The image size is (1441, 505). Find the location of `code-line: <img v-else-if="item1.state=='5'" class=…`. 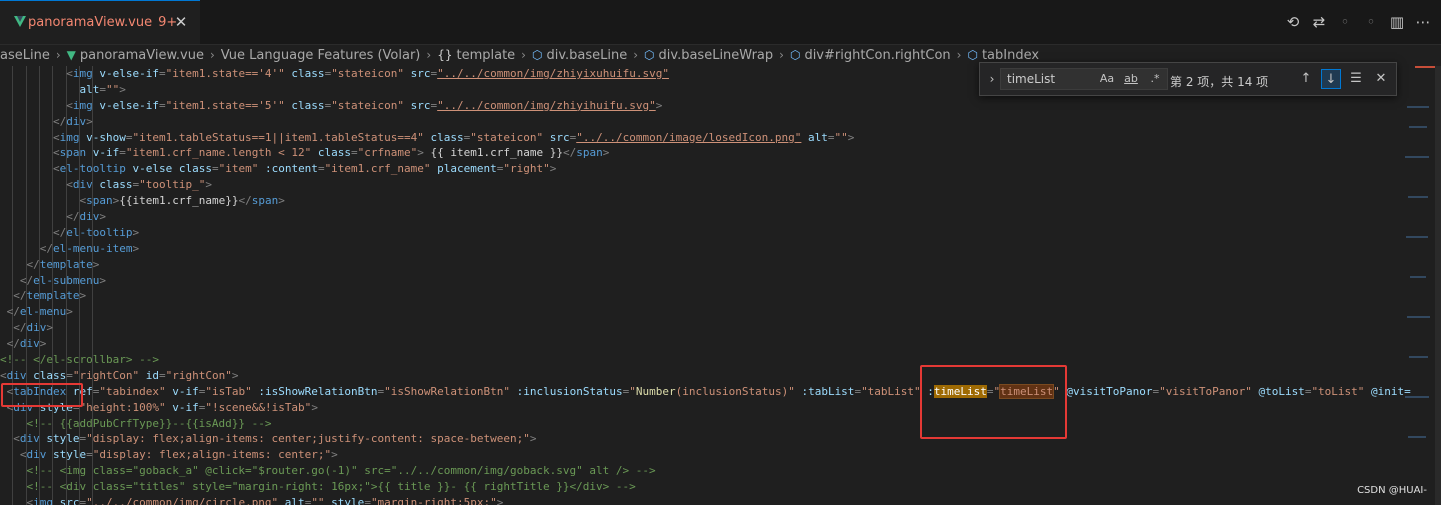

code-line: <img v-else-if="item1.state=='5'" class=… is located at coordinates (364, 105).